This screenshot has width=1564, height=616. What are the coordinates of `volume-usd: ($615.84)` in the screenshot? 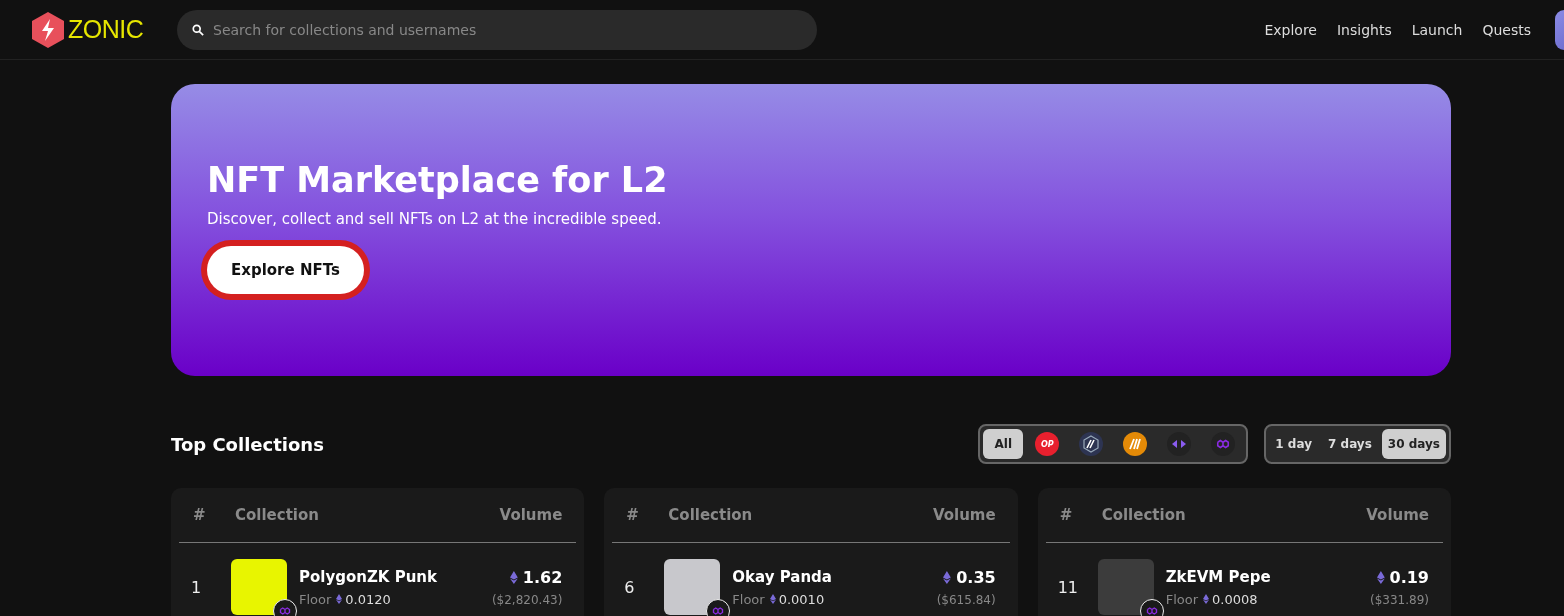 It's located at (966, 599).